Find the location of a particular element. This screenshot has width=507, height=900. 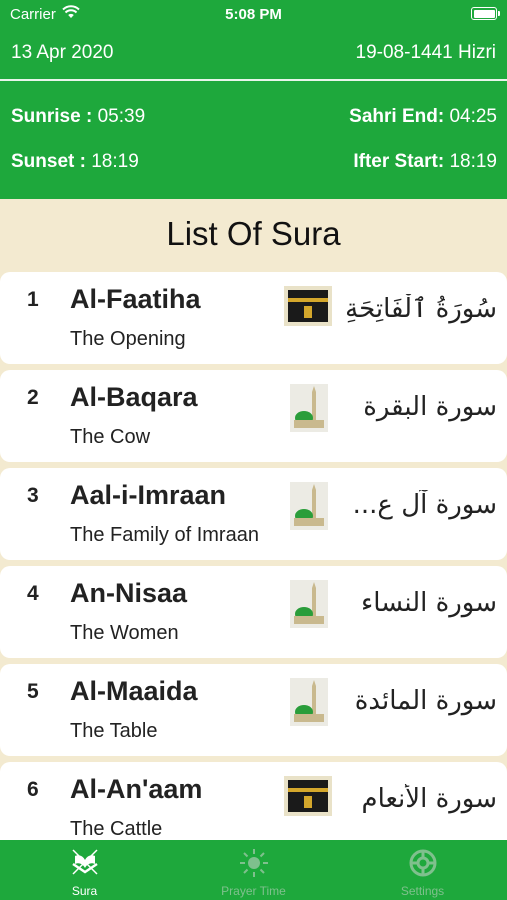

ifter-row: Ifter Start: 18:19 is located at coordinates (425, 162).